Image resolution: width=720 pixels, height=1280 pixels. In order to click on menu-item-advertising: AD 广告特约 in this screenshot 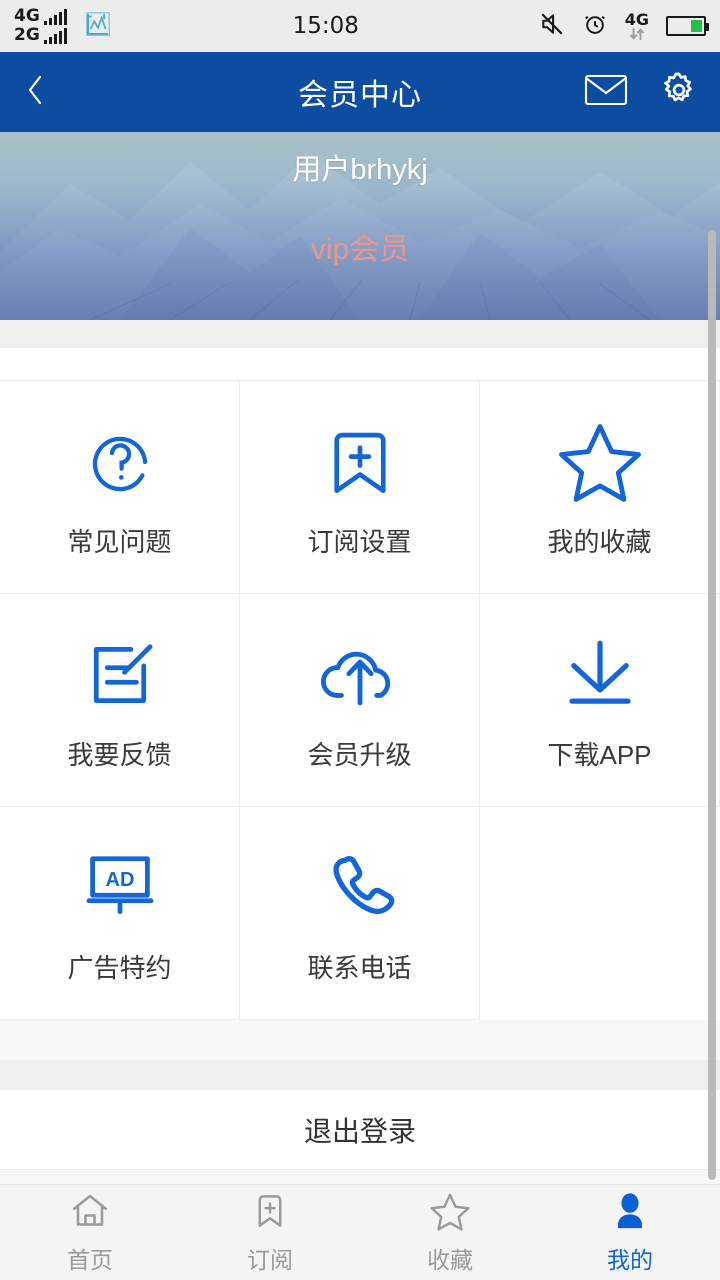, I will do `click(120, 913)`.